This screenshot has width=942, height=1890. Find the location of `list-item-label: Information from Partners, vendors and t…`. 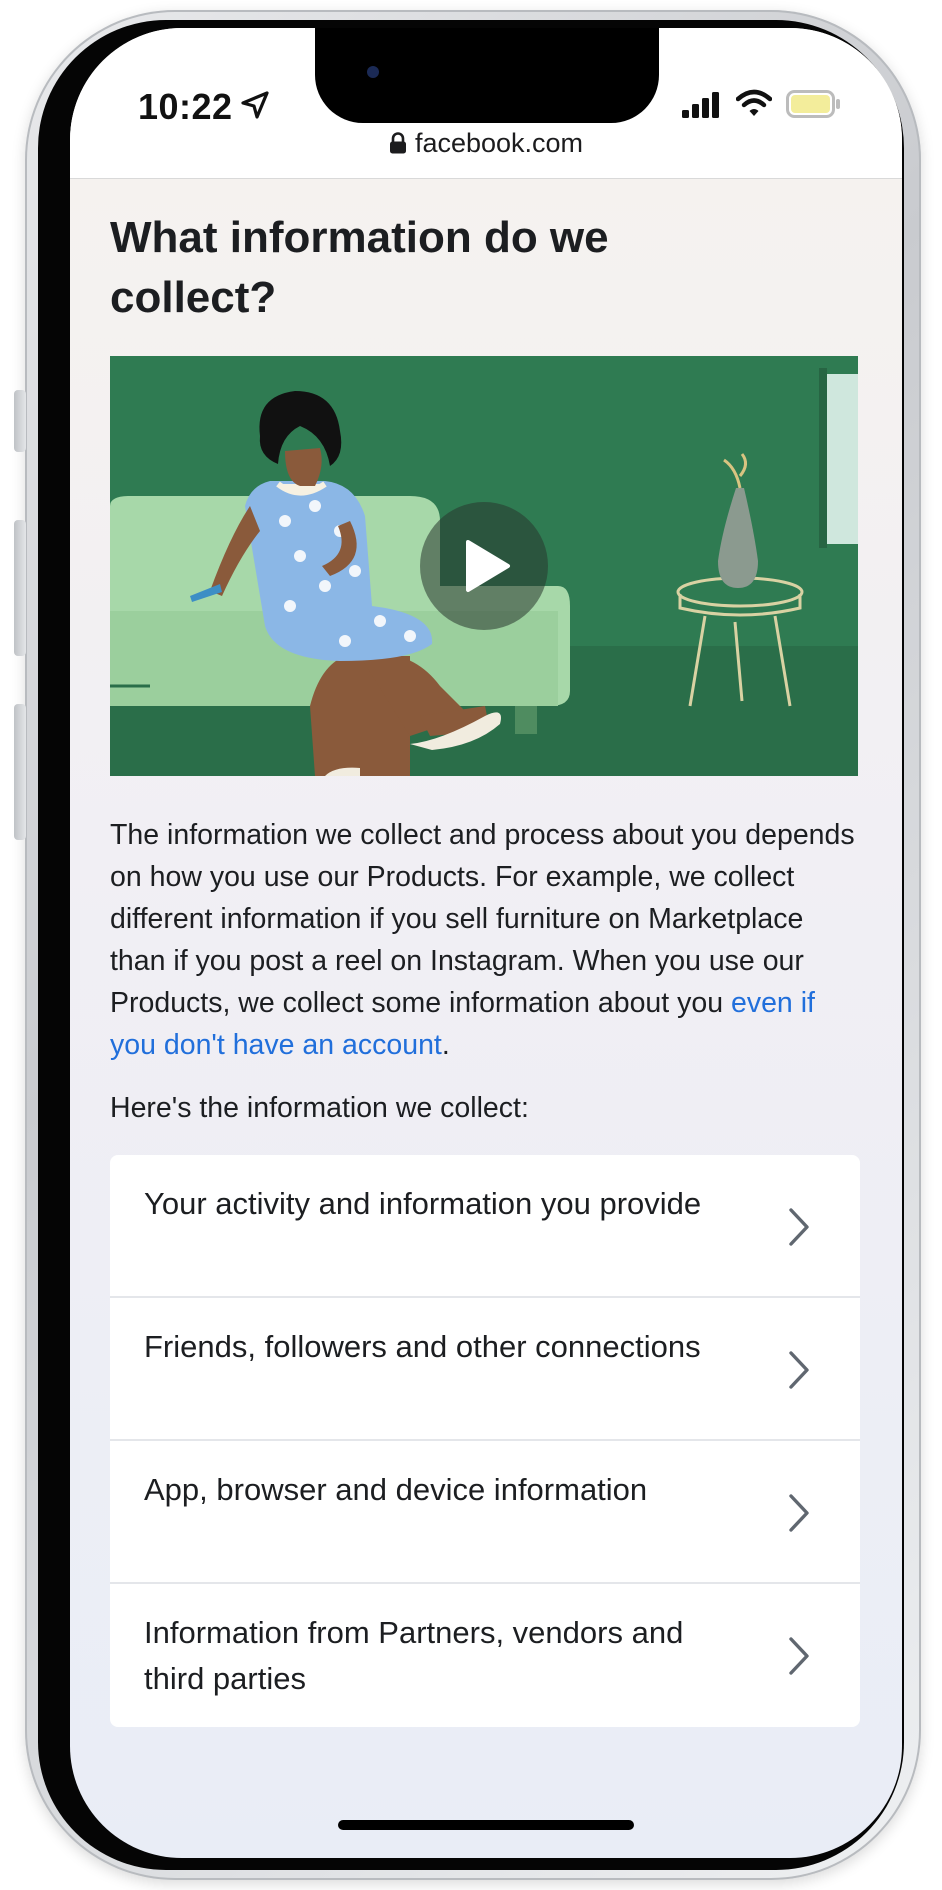

list-item-label: Information from Partners, vendors and t… is located at coordinates (414, 1655).